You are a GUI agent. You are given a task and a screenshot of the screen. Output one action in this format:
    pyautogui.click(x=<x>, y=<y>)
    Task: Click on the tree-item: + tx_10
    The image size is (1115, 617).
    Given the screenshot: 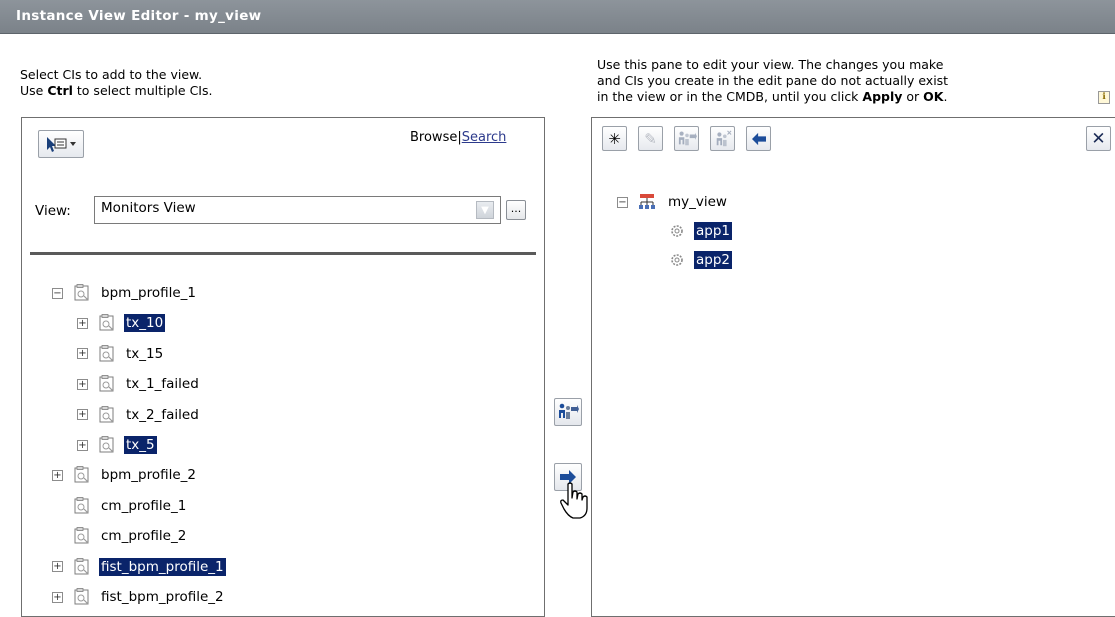 What is the action you would take?
    pyautogui.click(x=121, y=323)
    